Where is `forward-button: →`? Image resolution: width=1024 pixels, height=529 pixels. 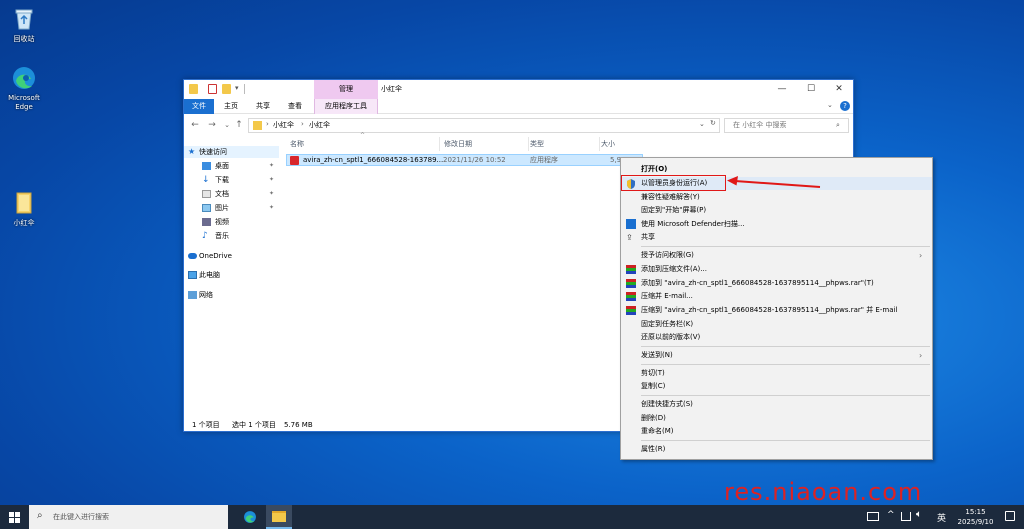 forward-button: → is located at coordinates (212, 125).